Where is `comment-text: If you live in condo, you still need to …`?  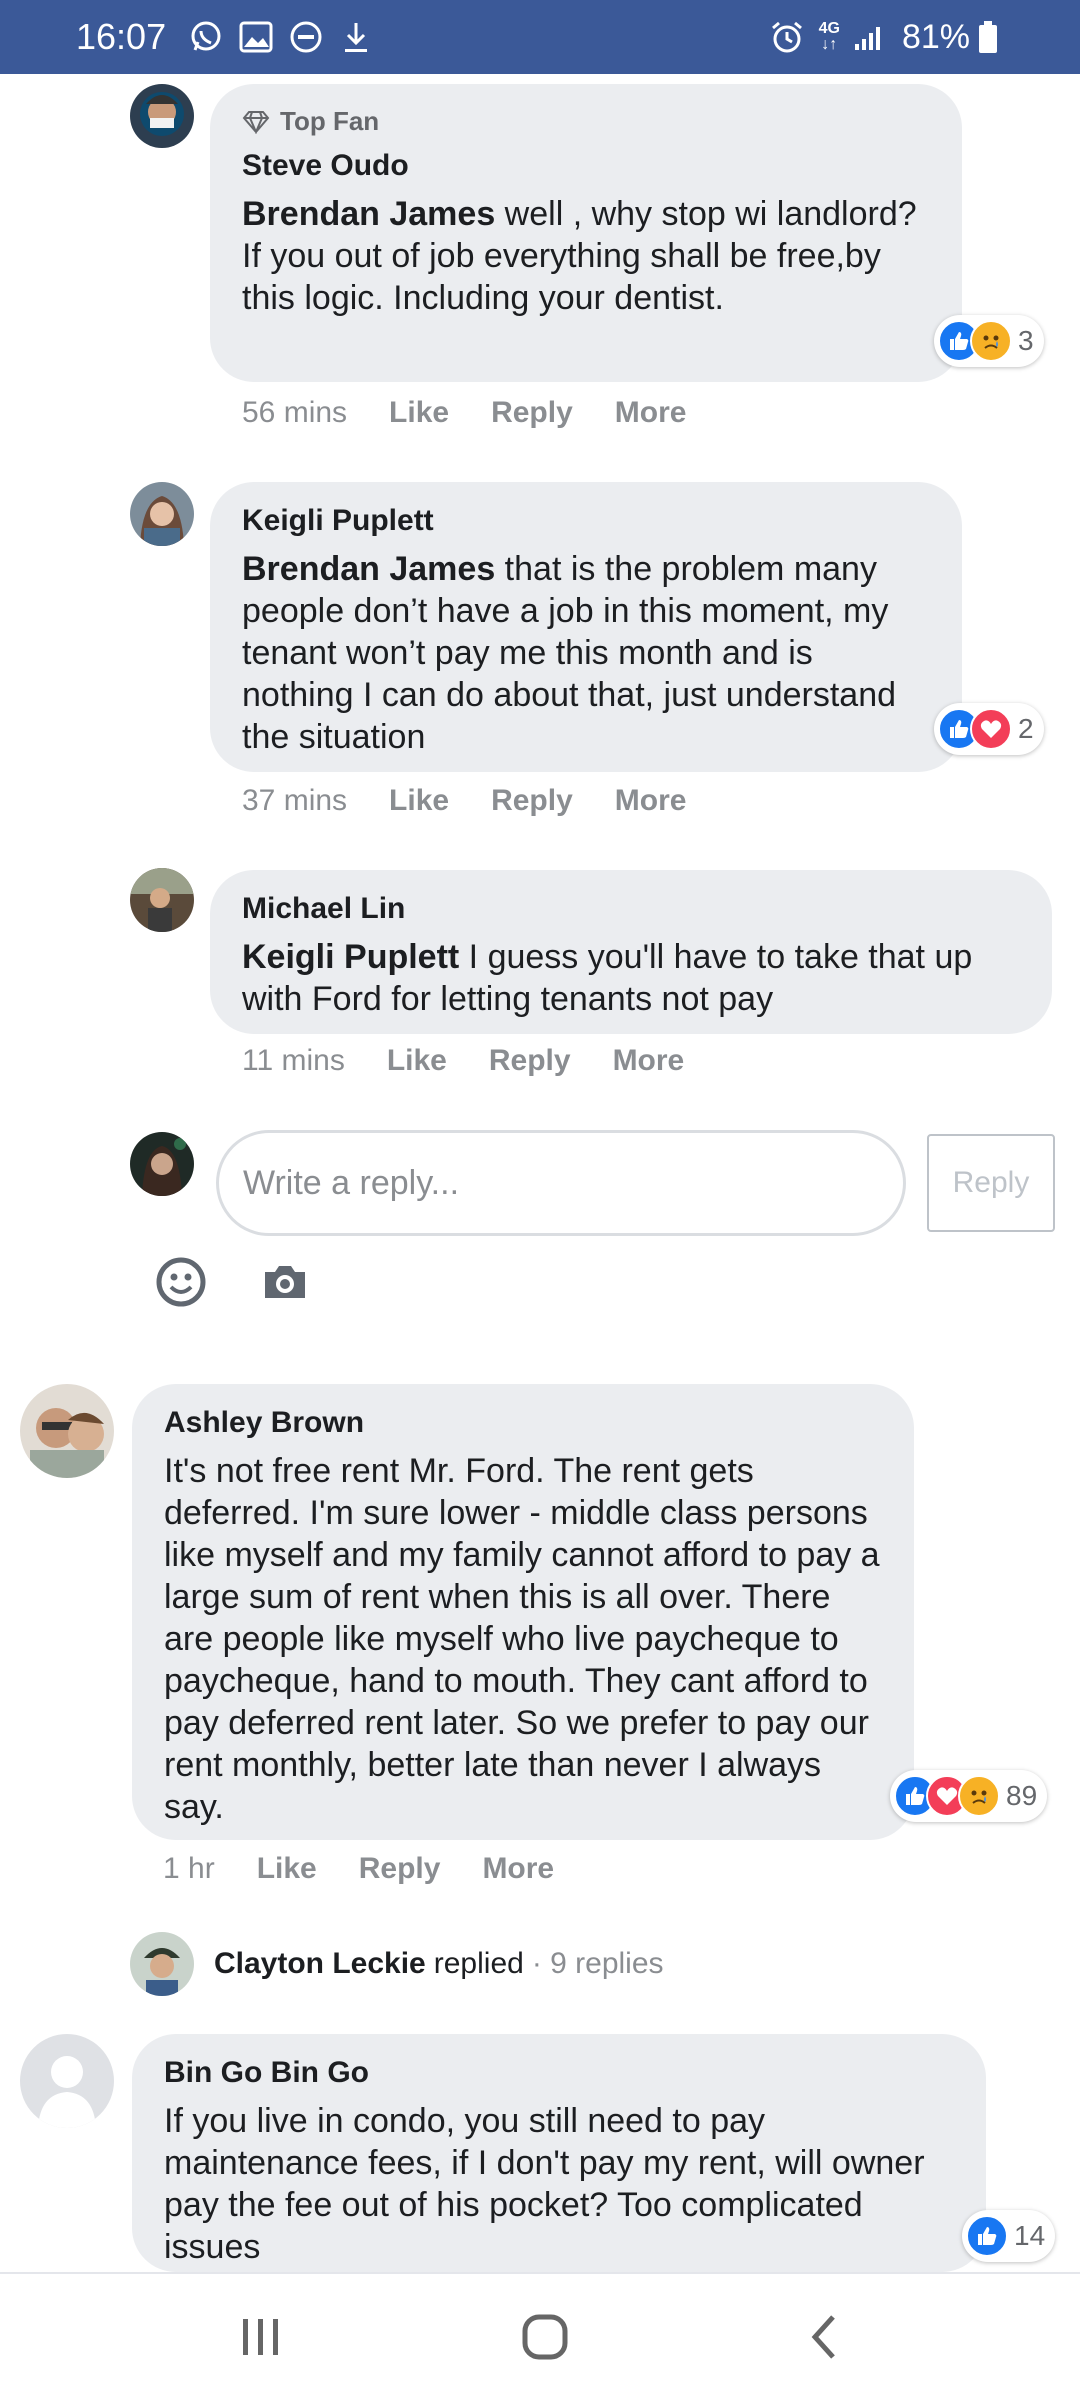
comment-text: If you live in condo, you still need to … is located at coordinates (544, 2184).